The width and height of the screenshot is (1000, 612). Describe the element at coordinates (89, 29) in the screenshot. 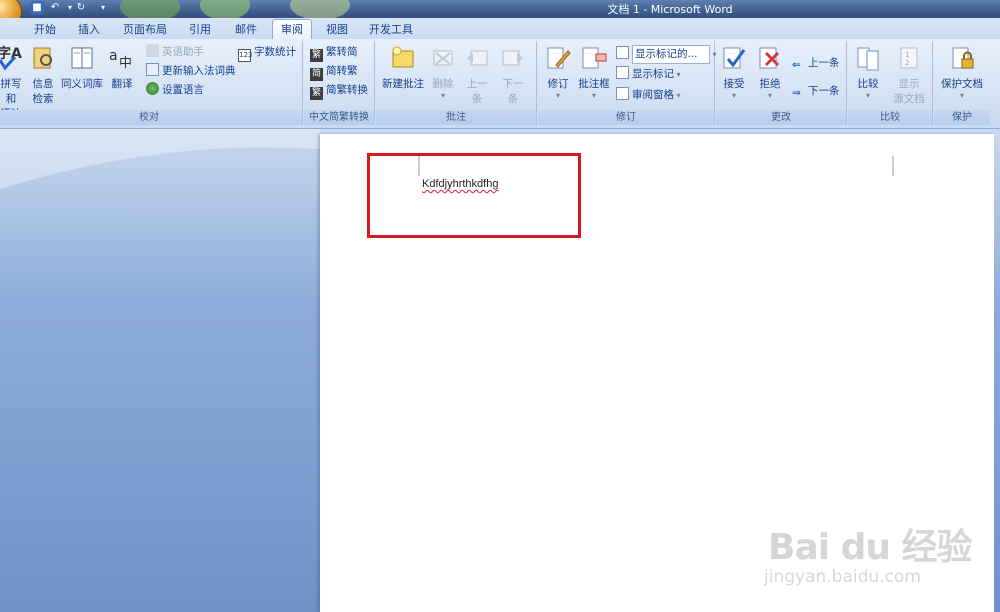

I see `tab-insert: 插入` at that location.